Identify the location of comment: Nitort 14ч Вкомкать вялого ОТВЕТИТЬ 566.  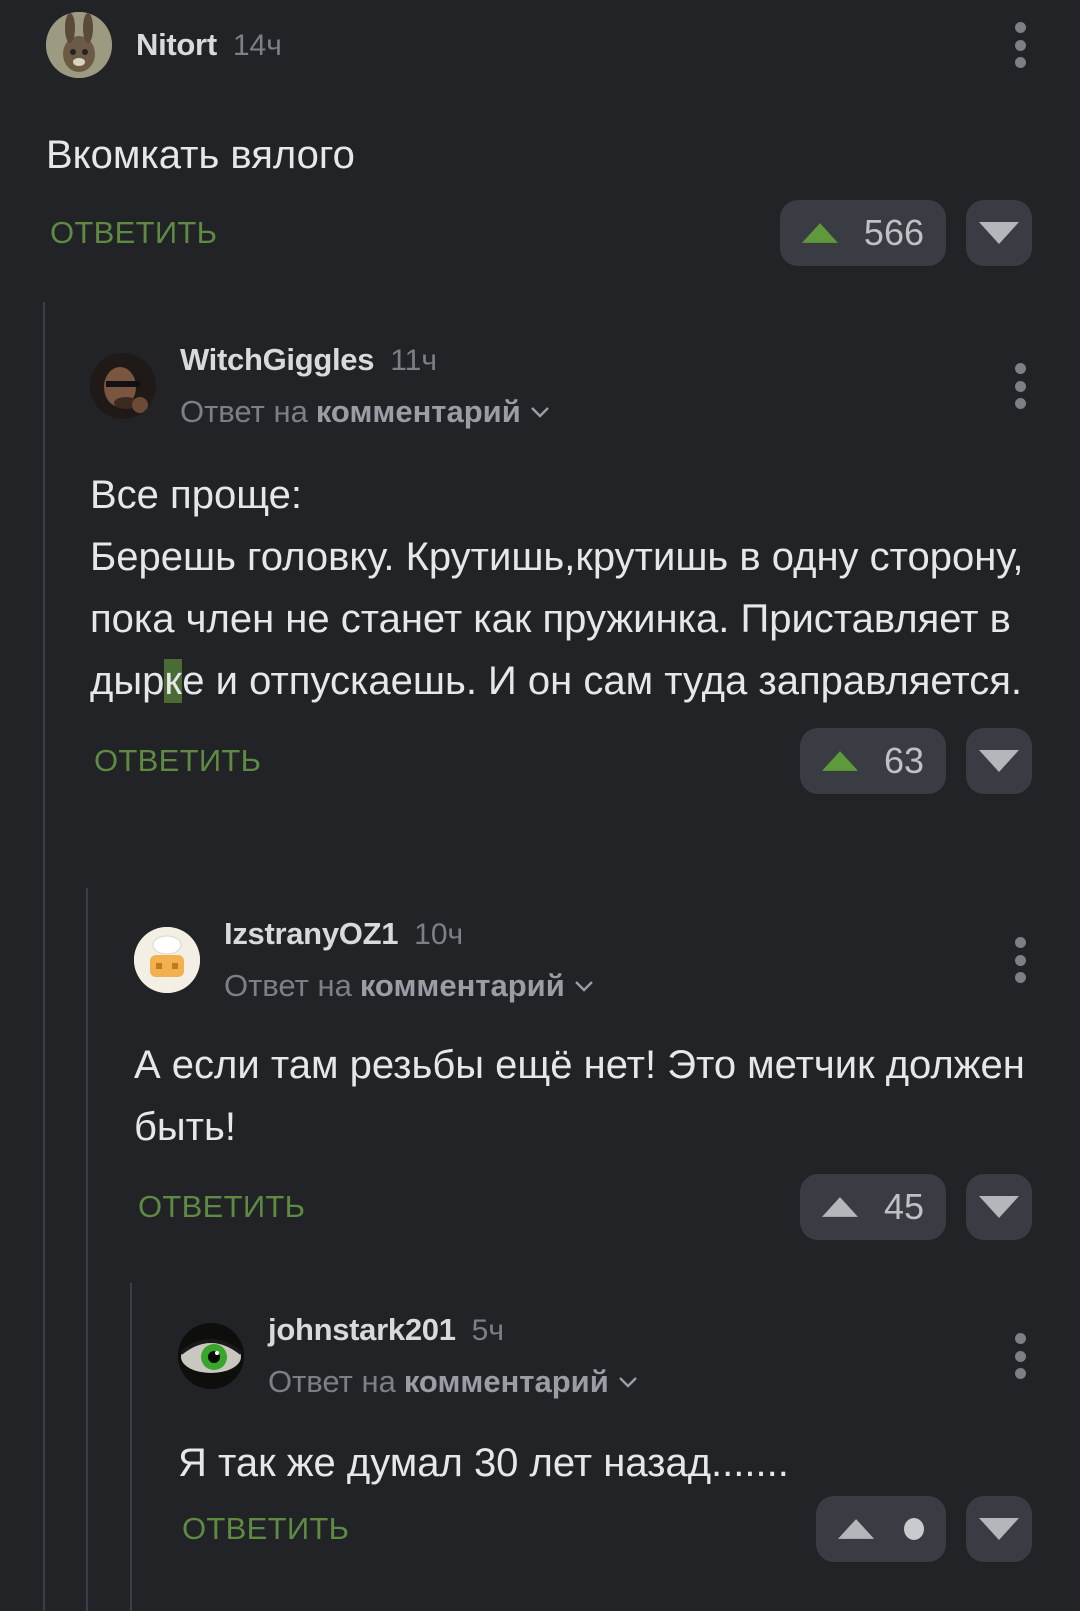
(539, 138).